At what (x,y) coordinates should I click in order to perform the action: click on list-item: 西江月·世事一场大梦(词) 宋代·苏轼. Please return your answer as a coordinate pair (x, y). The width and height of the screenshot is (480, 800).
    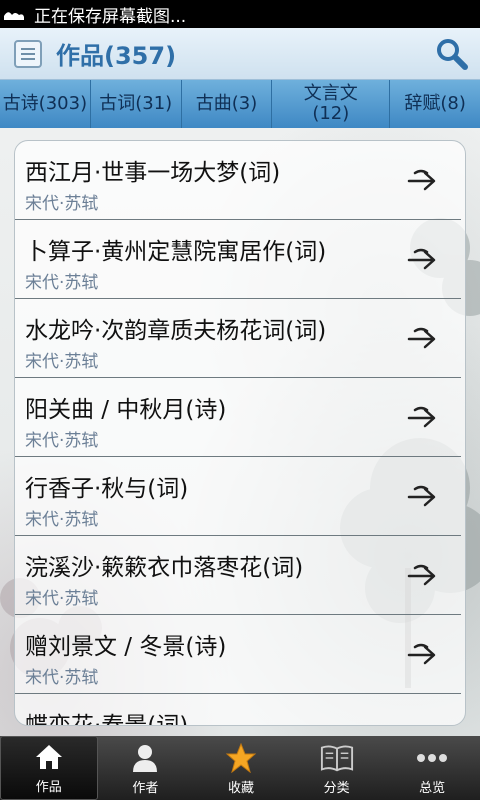
    Looking at the image, I should click on (238, 180).